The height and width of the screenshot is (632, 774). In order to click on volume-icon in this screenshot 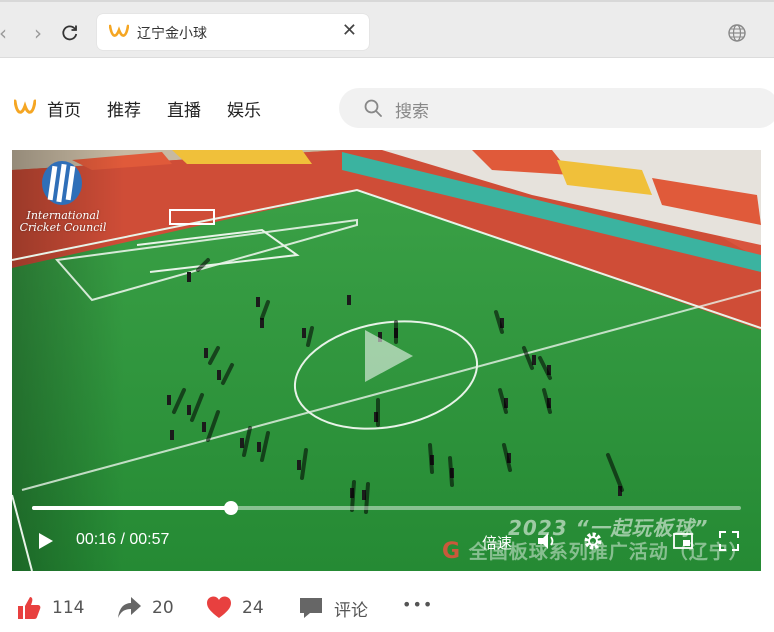, I will do `click(547, 541)`.